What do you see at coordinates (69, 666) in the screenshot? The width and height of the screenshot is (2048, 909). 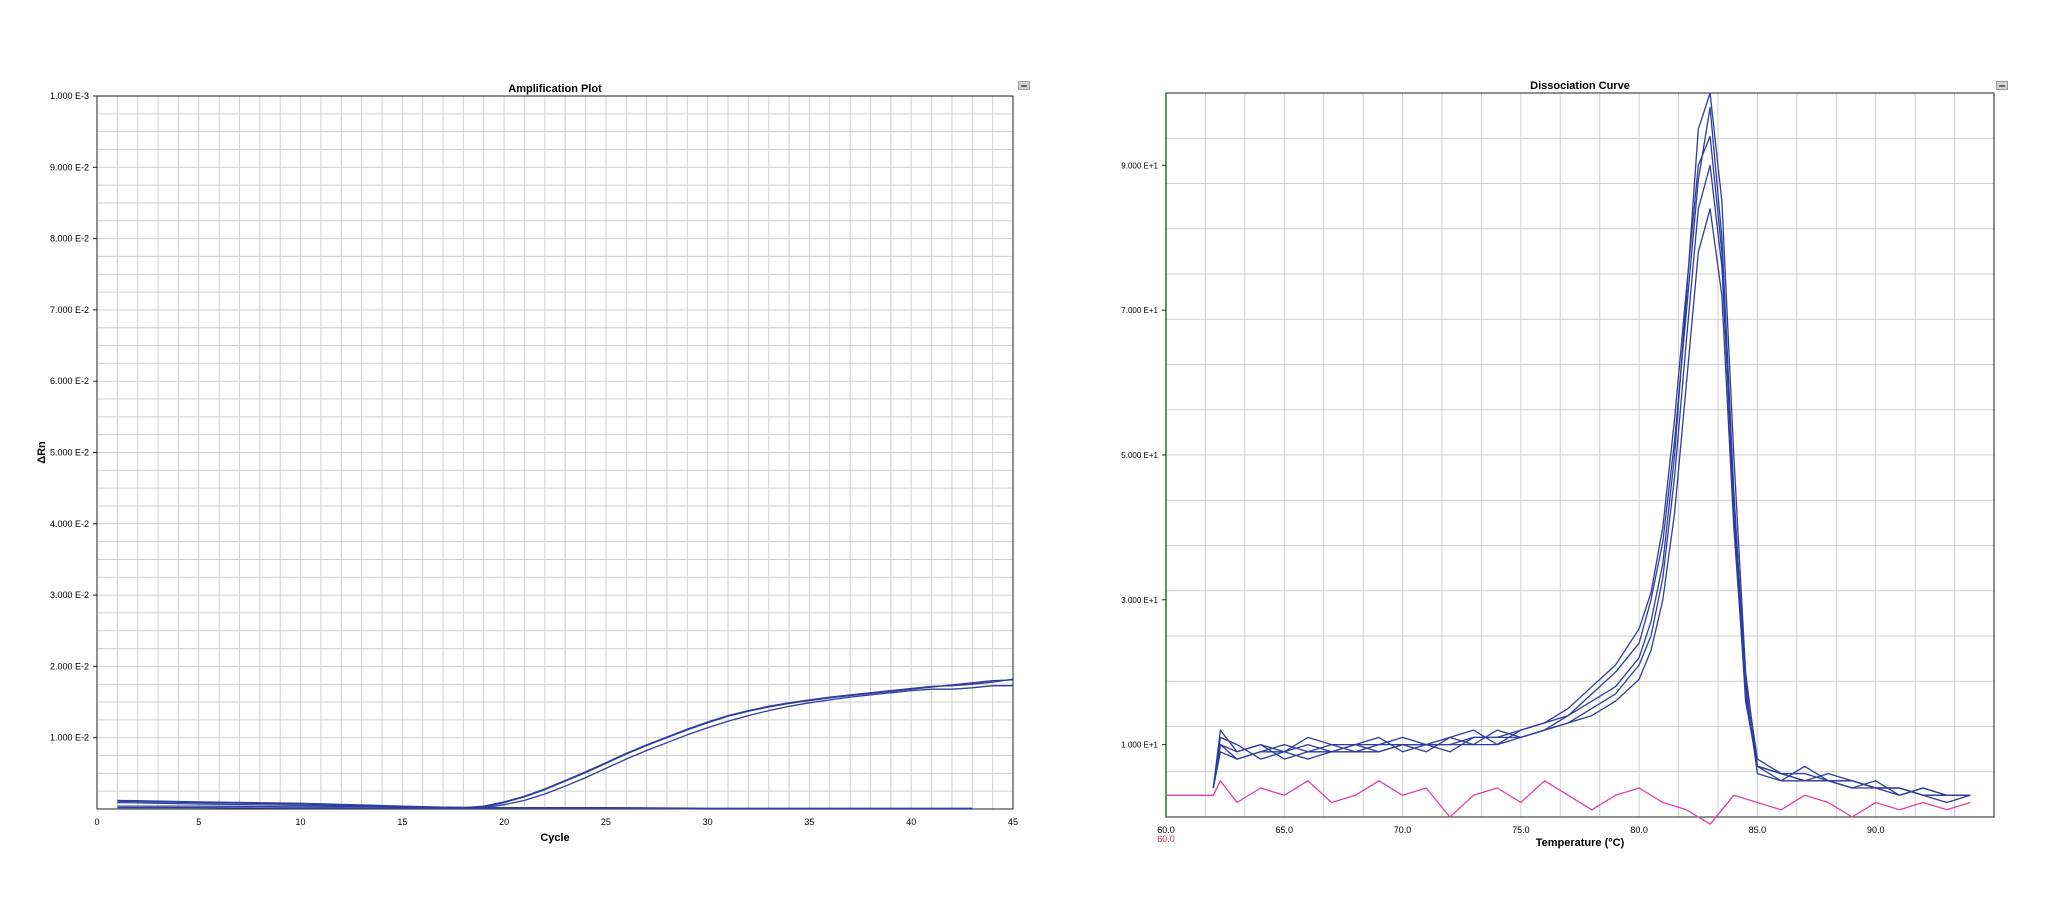 I see `y-tick-label: 2.000 E-2` at bounding box center [69, 666].